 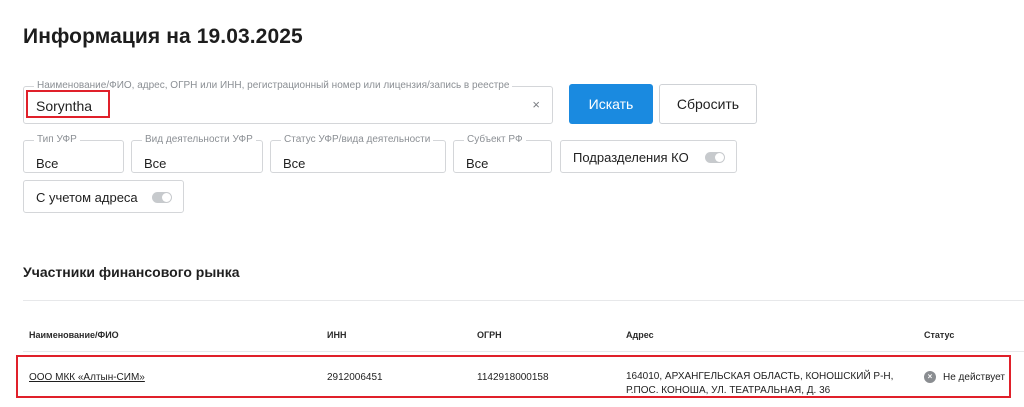 What do you see at coordinates (336, 335) in the screenshot?
I see `column-header-inn: ИНН` at bounding box center [336, 335].